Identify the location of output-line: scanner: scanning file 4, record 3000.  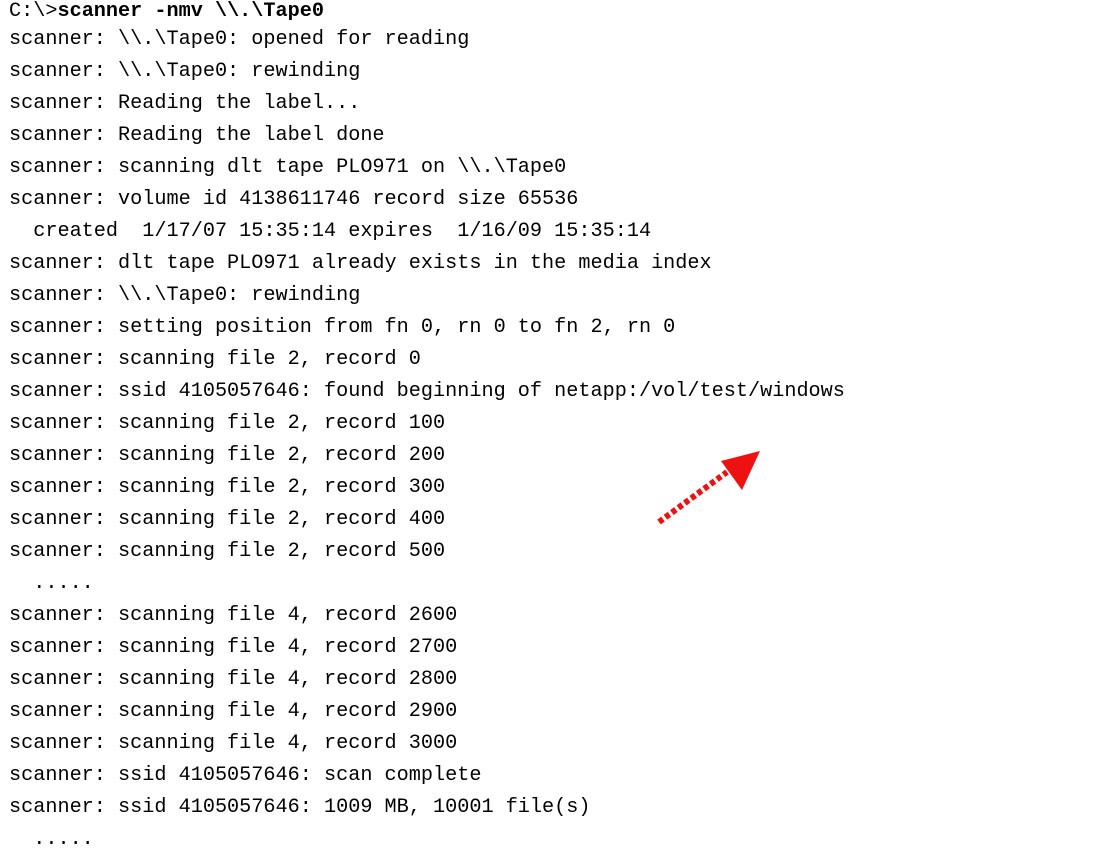
(233, 743).